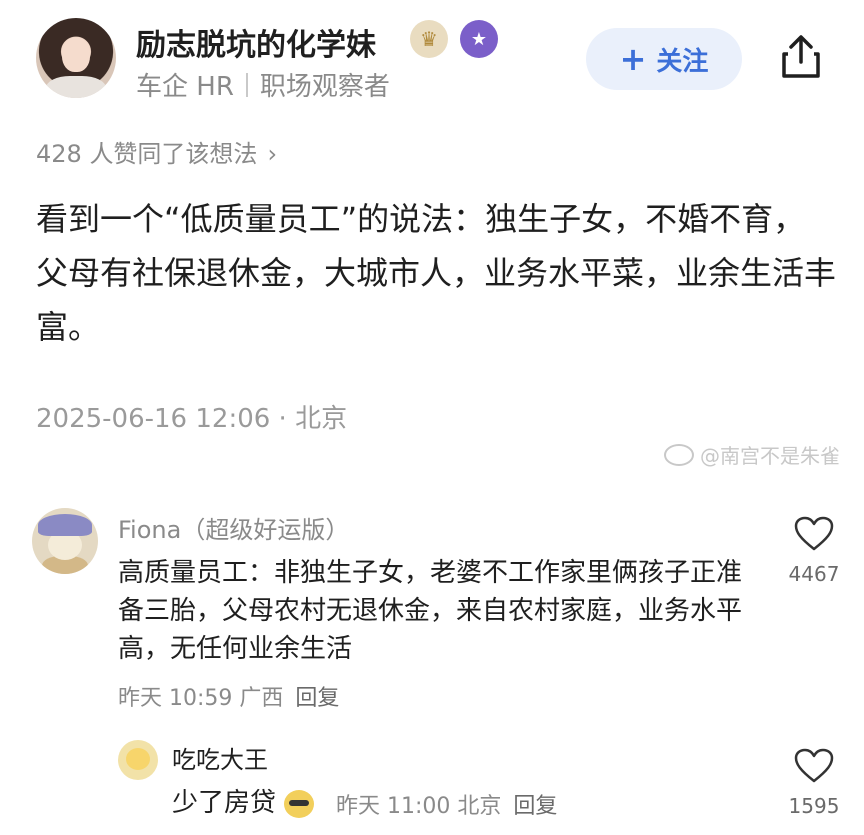  What do you see at coordinates (299, 803) in the screenshot?
I see `sunglasses-dog-emoji-icon` at bounding box center [299, 803].